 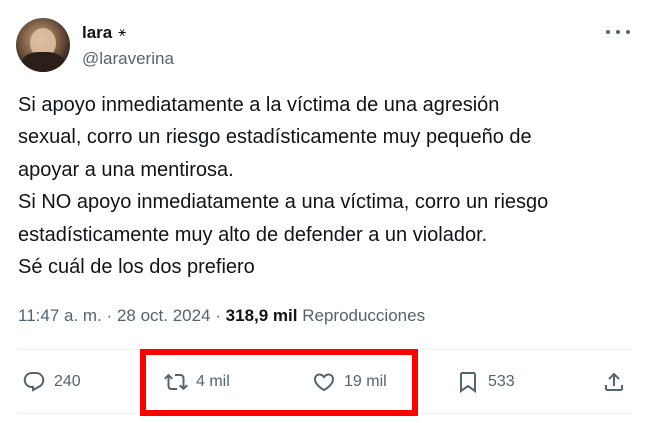 What do you see at coordinates (164, 315) in the screenshot?
I see `tweet-date: 28 oct. 2024` at bounding box center [164, 315].